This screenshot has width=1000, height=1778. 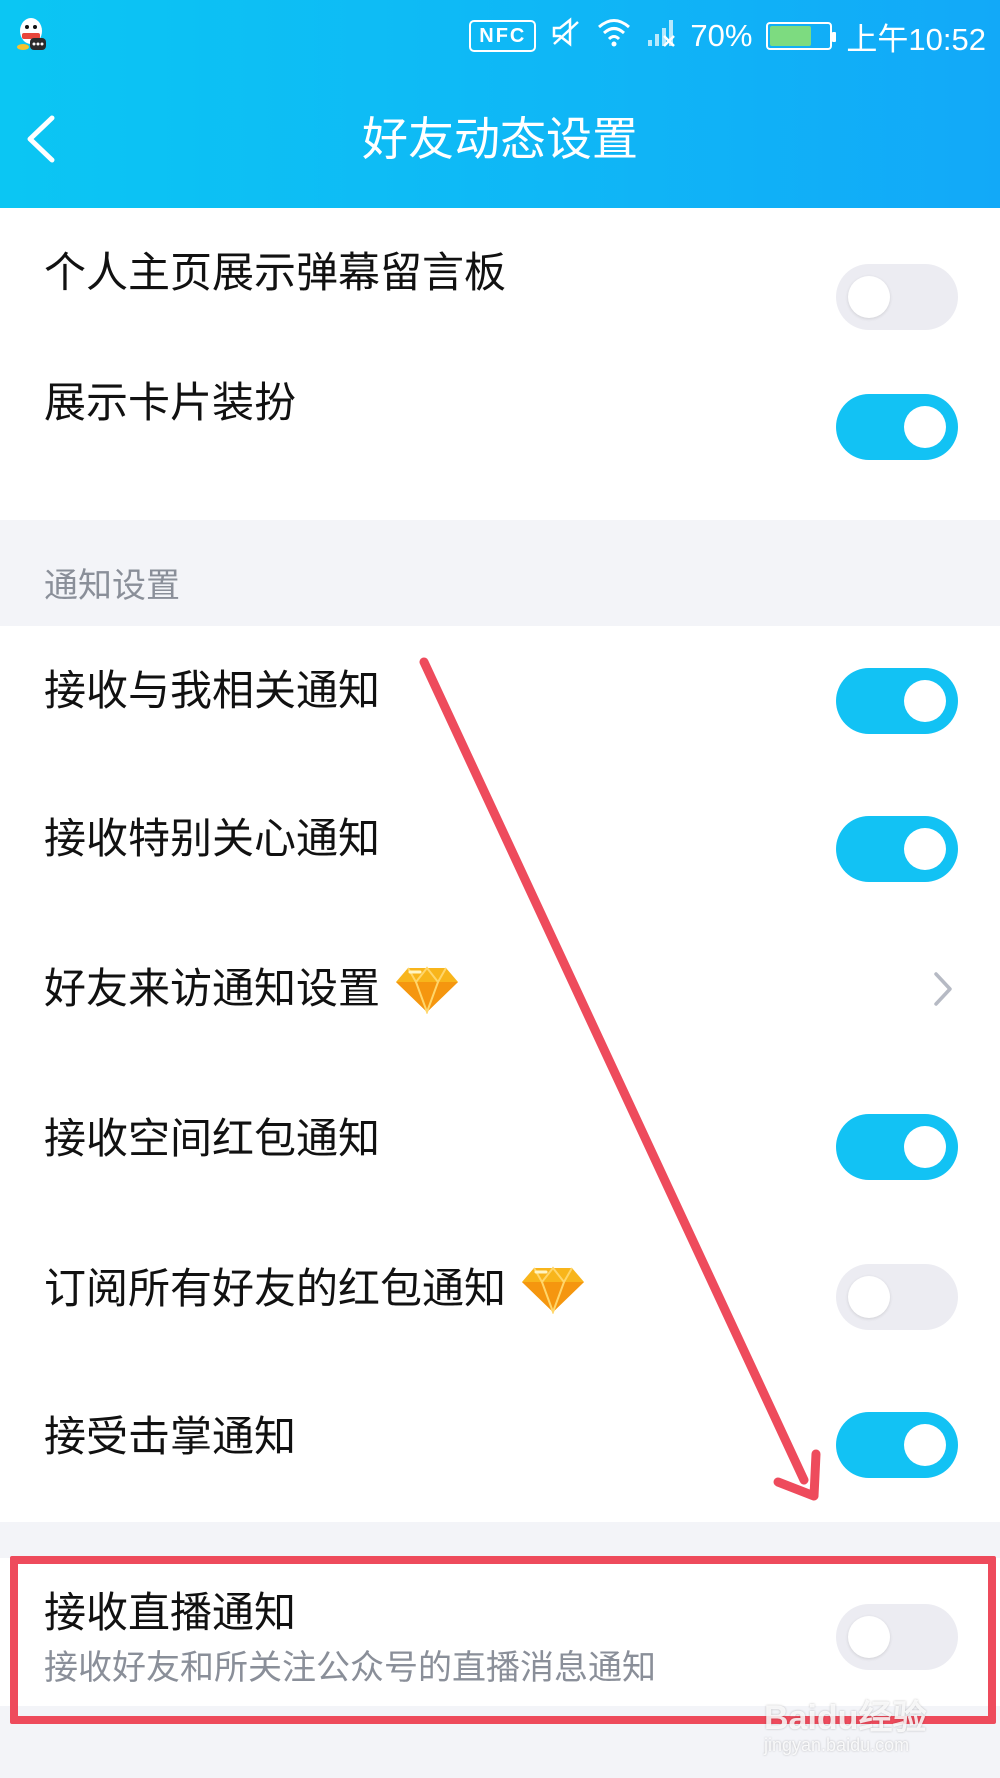 What do you see at coordinates (500, 403) in the screenshot?
I see `row-card-decoration: 展示卡片装扮` at bounding box center [500, 403].